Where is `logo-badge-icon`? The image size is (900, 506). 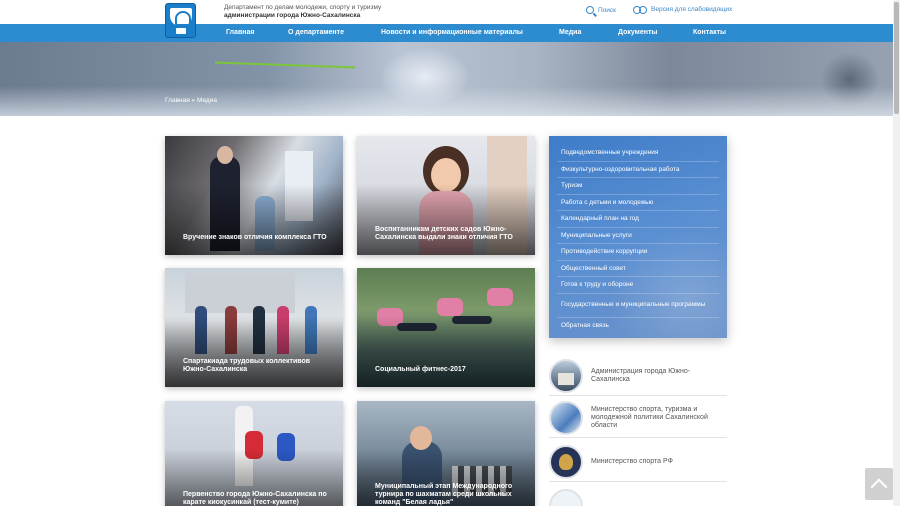
logo-badge-icon is located at coordinates (181, 31).